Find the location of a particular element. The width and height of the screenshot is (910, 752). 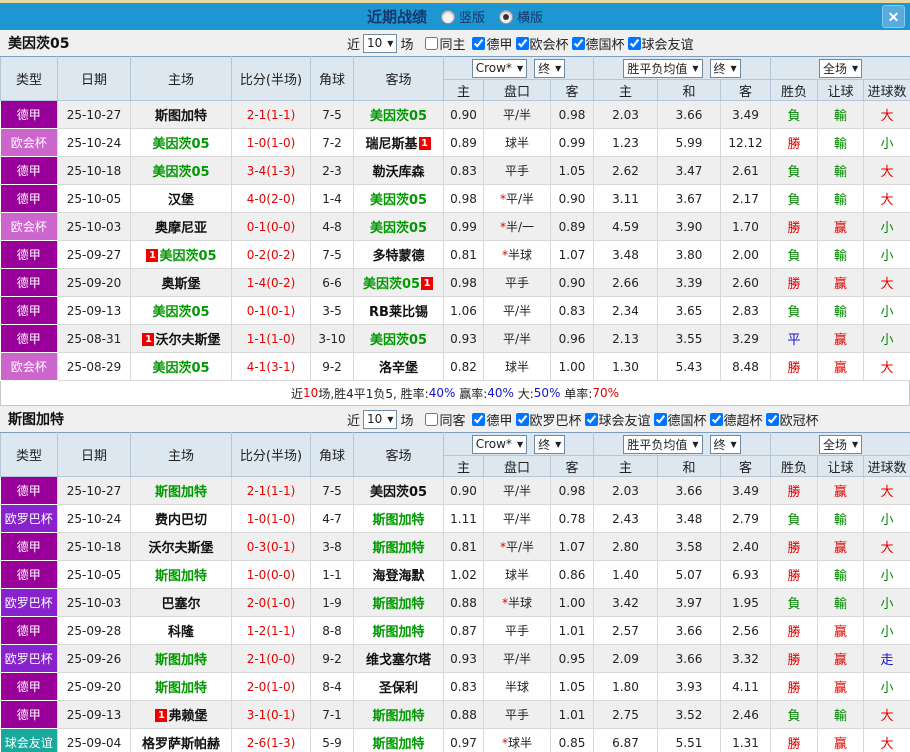

mean-draw: 5.07 is located at coordinates (689, 574).